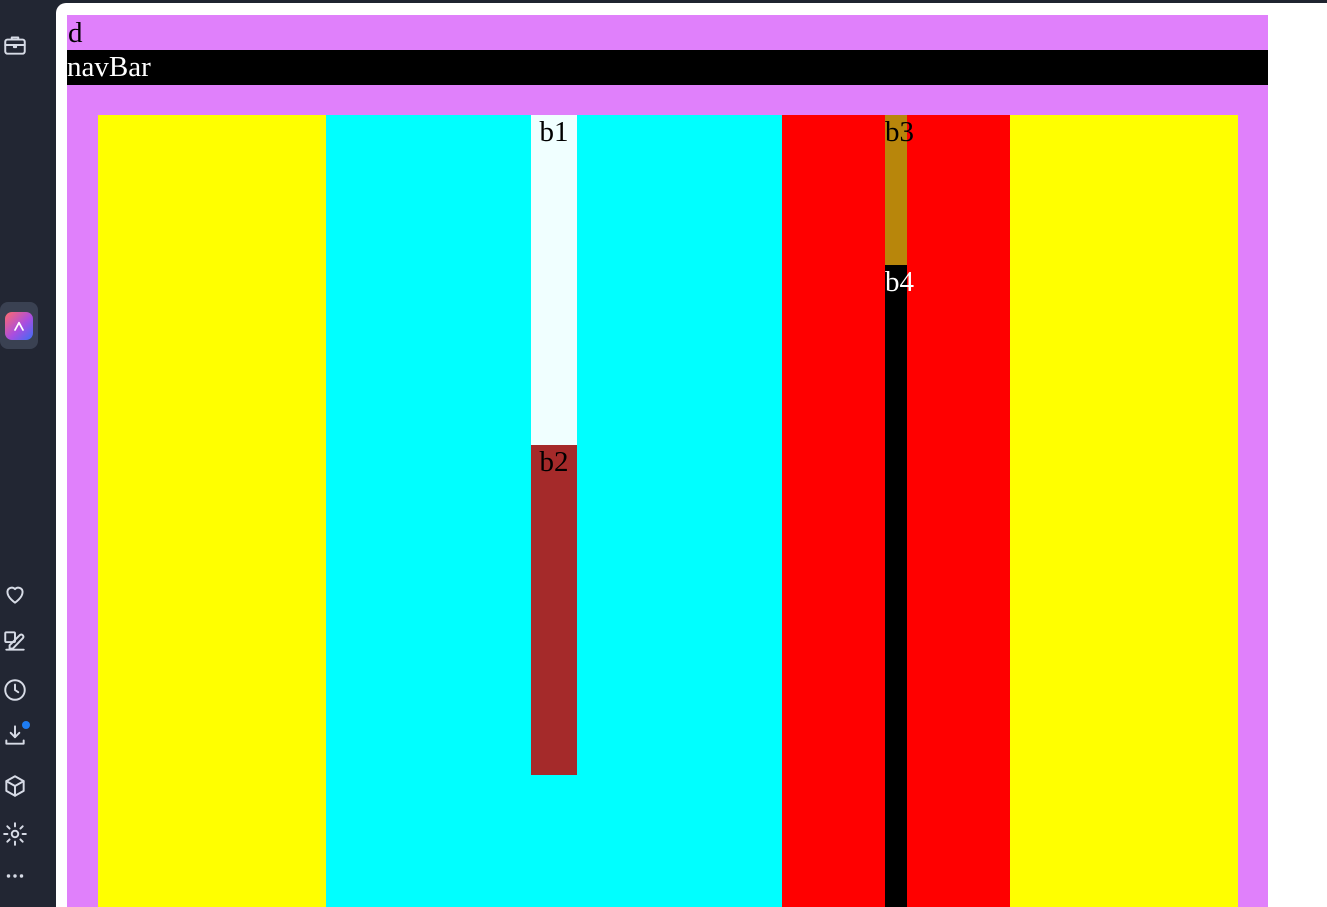 This screenshot has width=1327, height=907. What do you see at coordinates (15, 834) in the screenshot?
I see `gear-icon` at bounding box center [15, 834].